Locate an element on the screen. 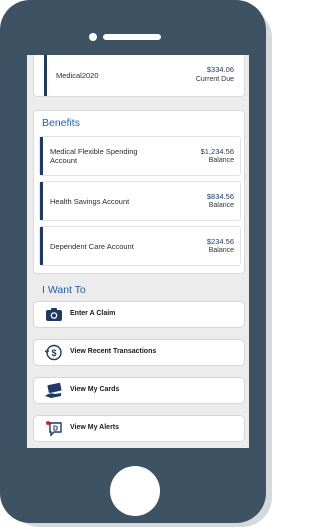 The height and width of the screenshot is (529, 320). i-want-to-heading: I Want To is located at coordinates (64, 290).